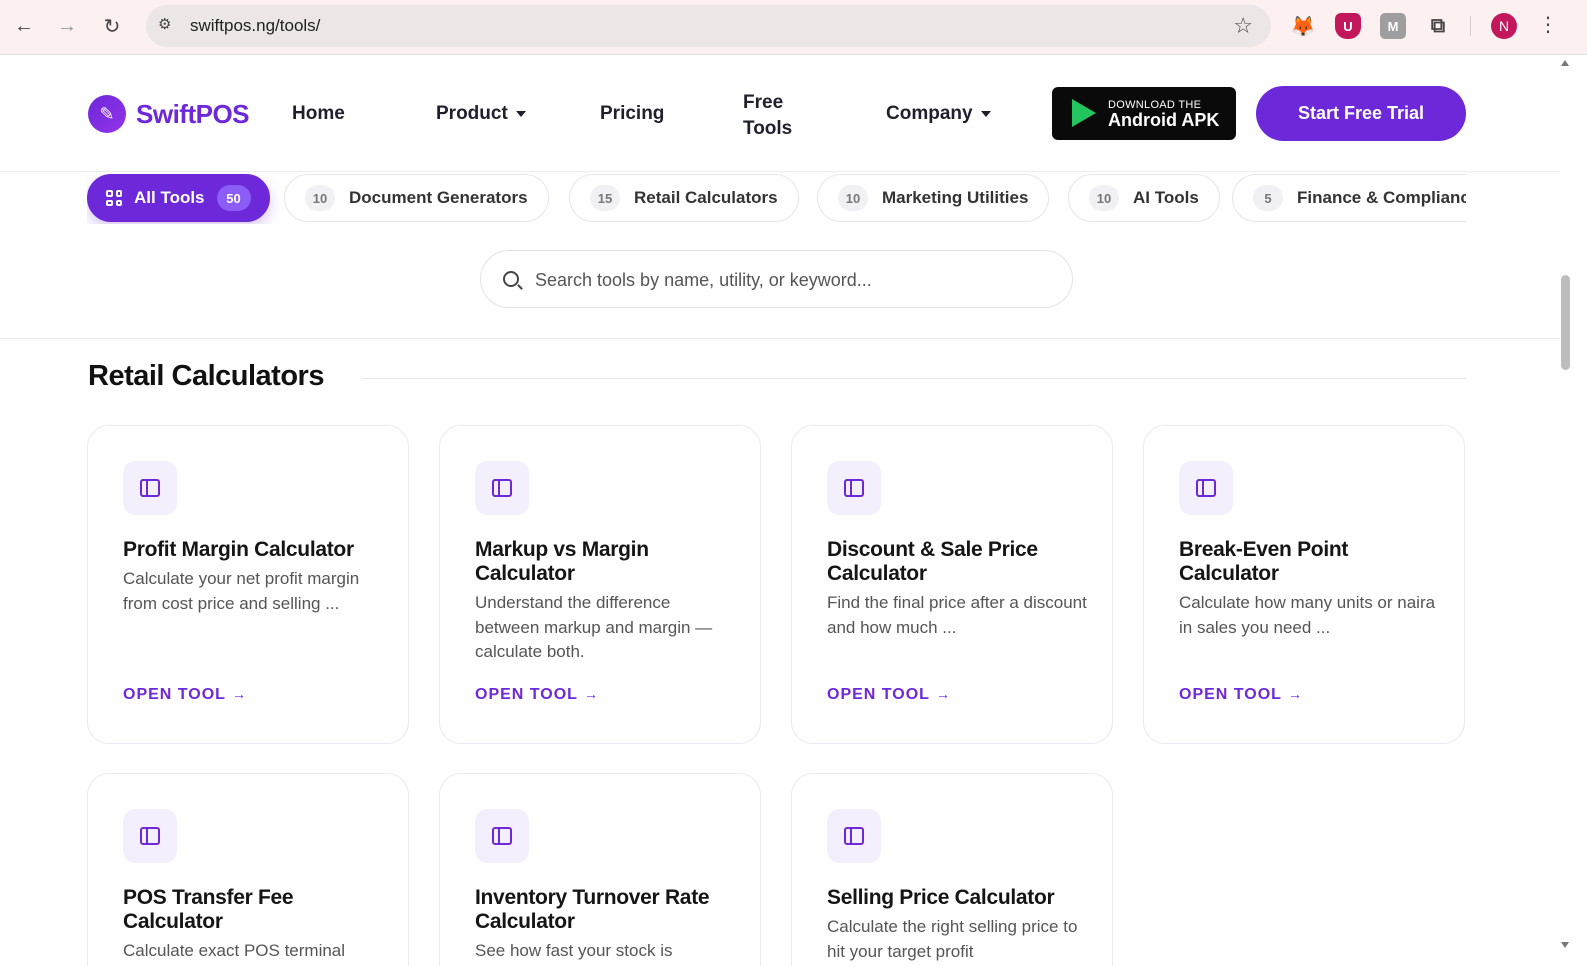 The width and height of the screenshot is (1587, 966). What do you see at coordinates (1573, 511) in the screenshot?
I see `page-scrollbar` at bounding box center [1573, 511].